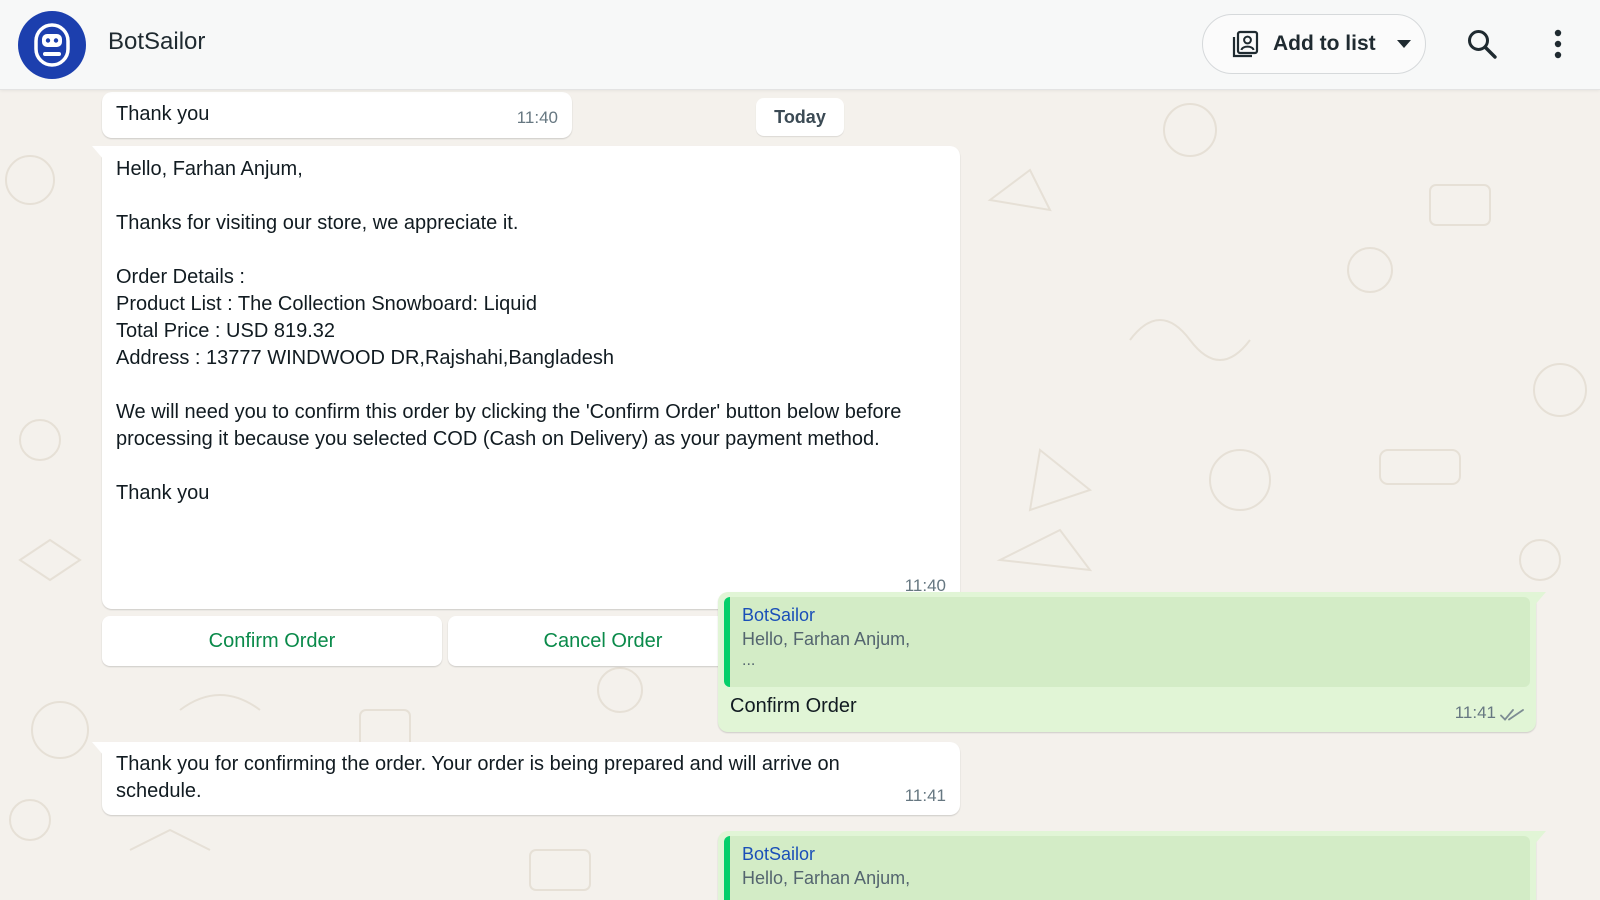 The image size is (1600, 900). Describe the element at coordinates (603, 641) in the screenshot. I see `cancel-order-button: Cancel Order` at that location.